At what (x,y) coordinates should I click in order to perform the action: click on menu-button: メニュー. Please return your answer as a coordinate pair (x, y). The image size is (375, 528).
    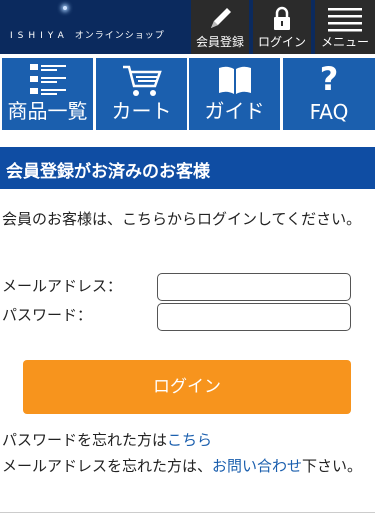
    Looking at the image, I should click on (344, 27).